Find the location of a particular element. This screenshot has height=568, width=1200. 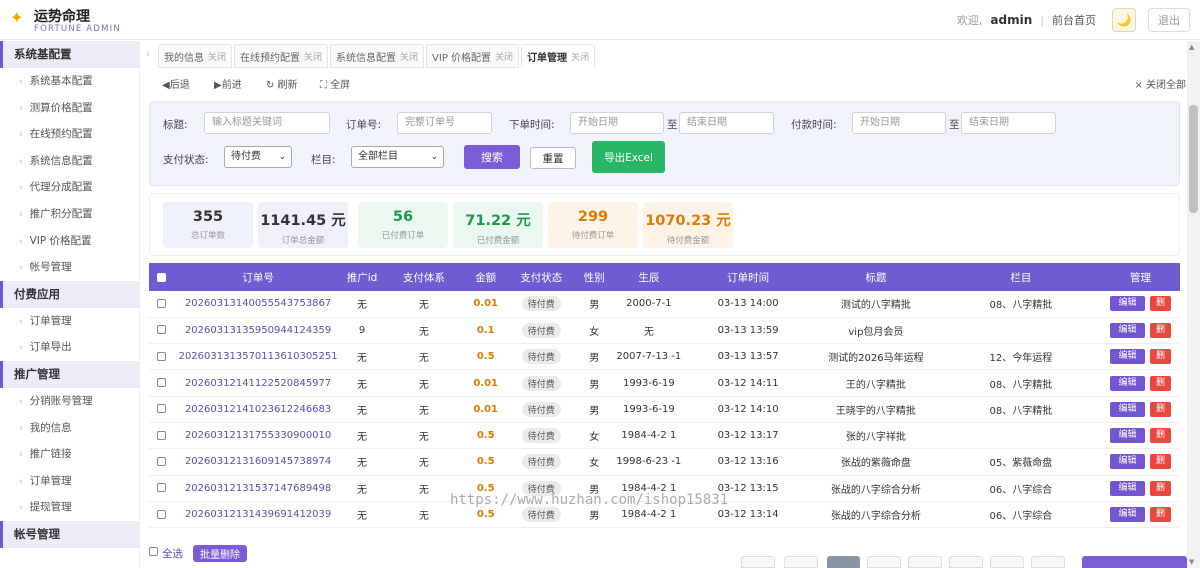

sidebar-item: › 我的信息 is located at coordinates (69, 428).